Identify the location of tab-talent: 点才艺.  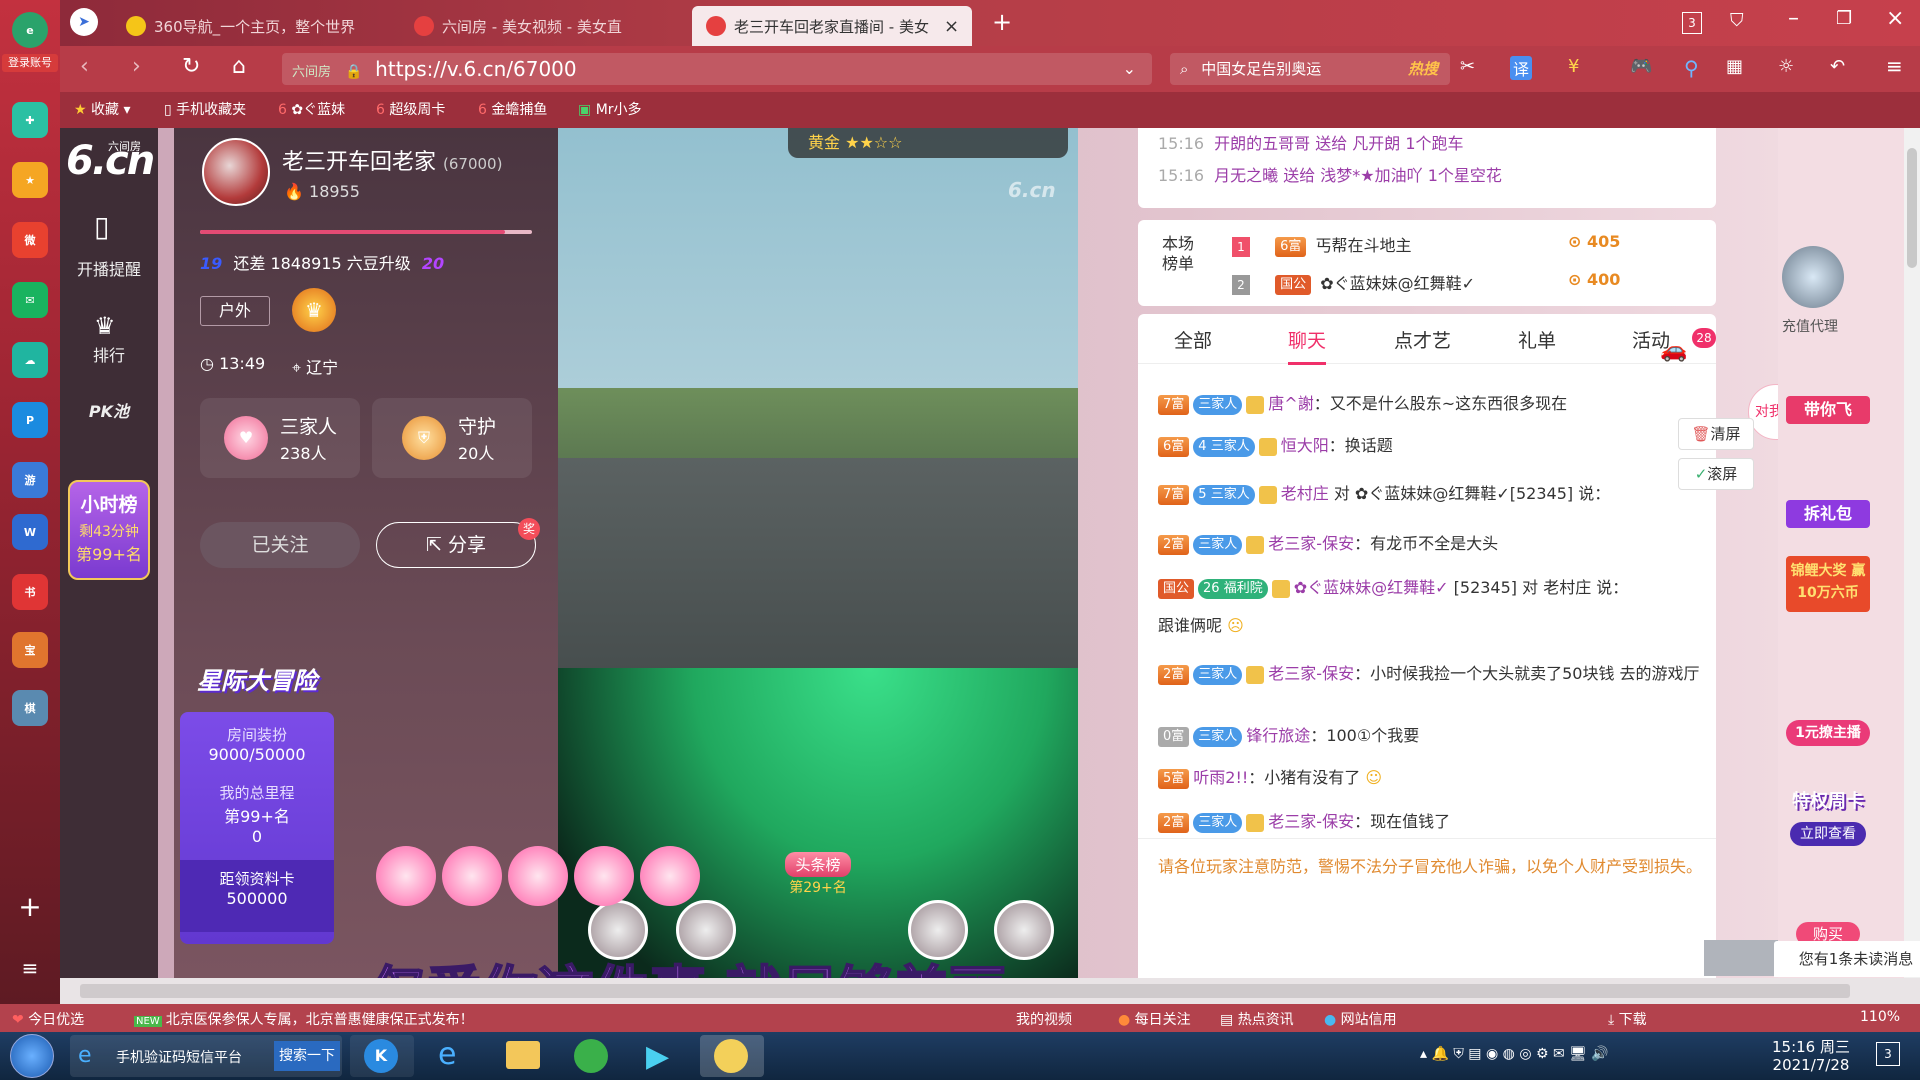
(1422, 339).